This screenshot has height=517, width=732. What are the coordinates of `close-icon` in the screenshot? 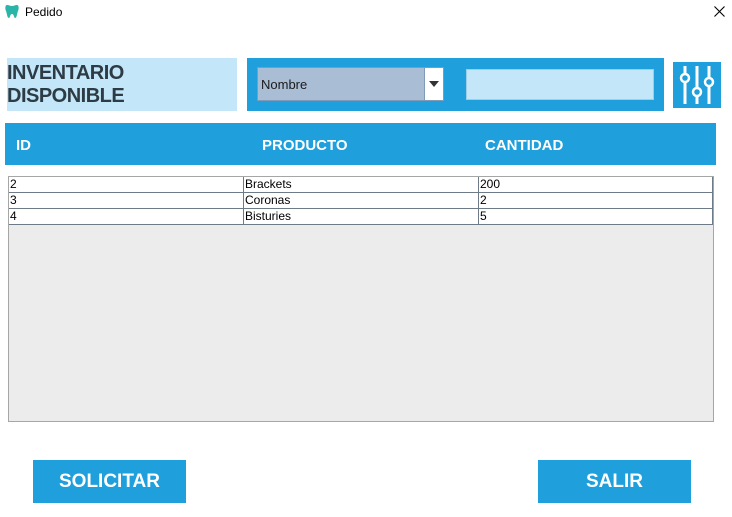 It's located at (719, 11).